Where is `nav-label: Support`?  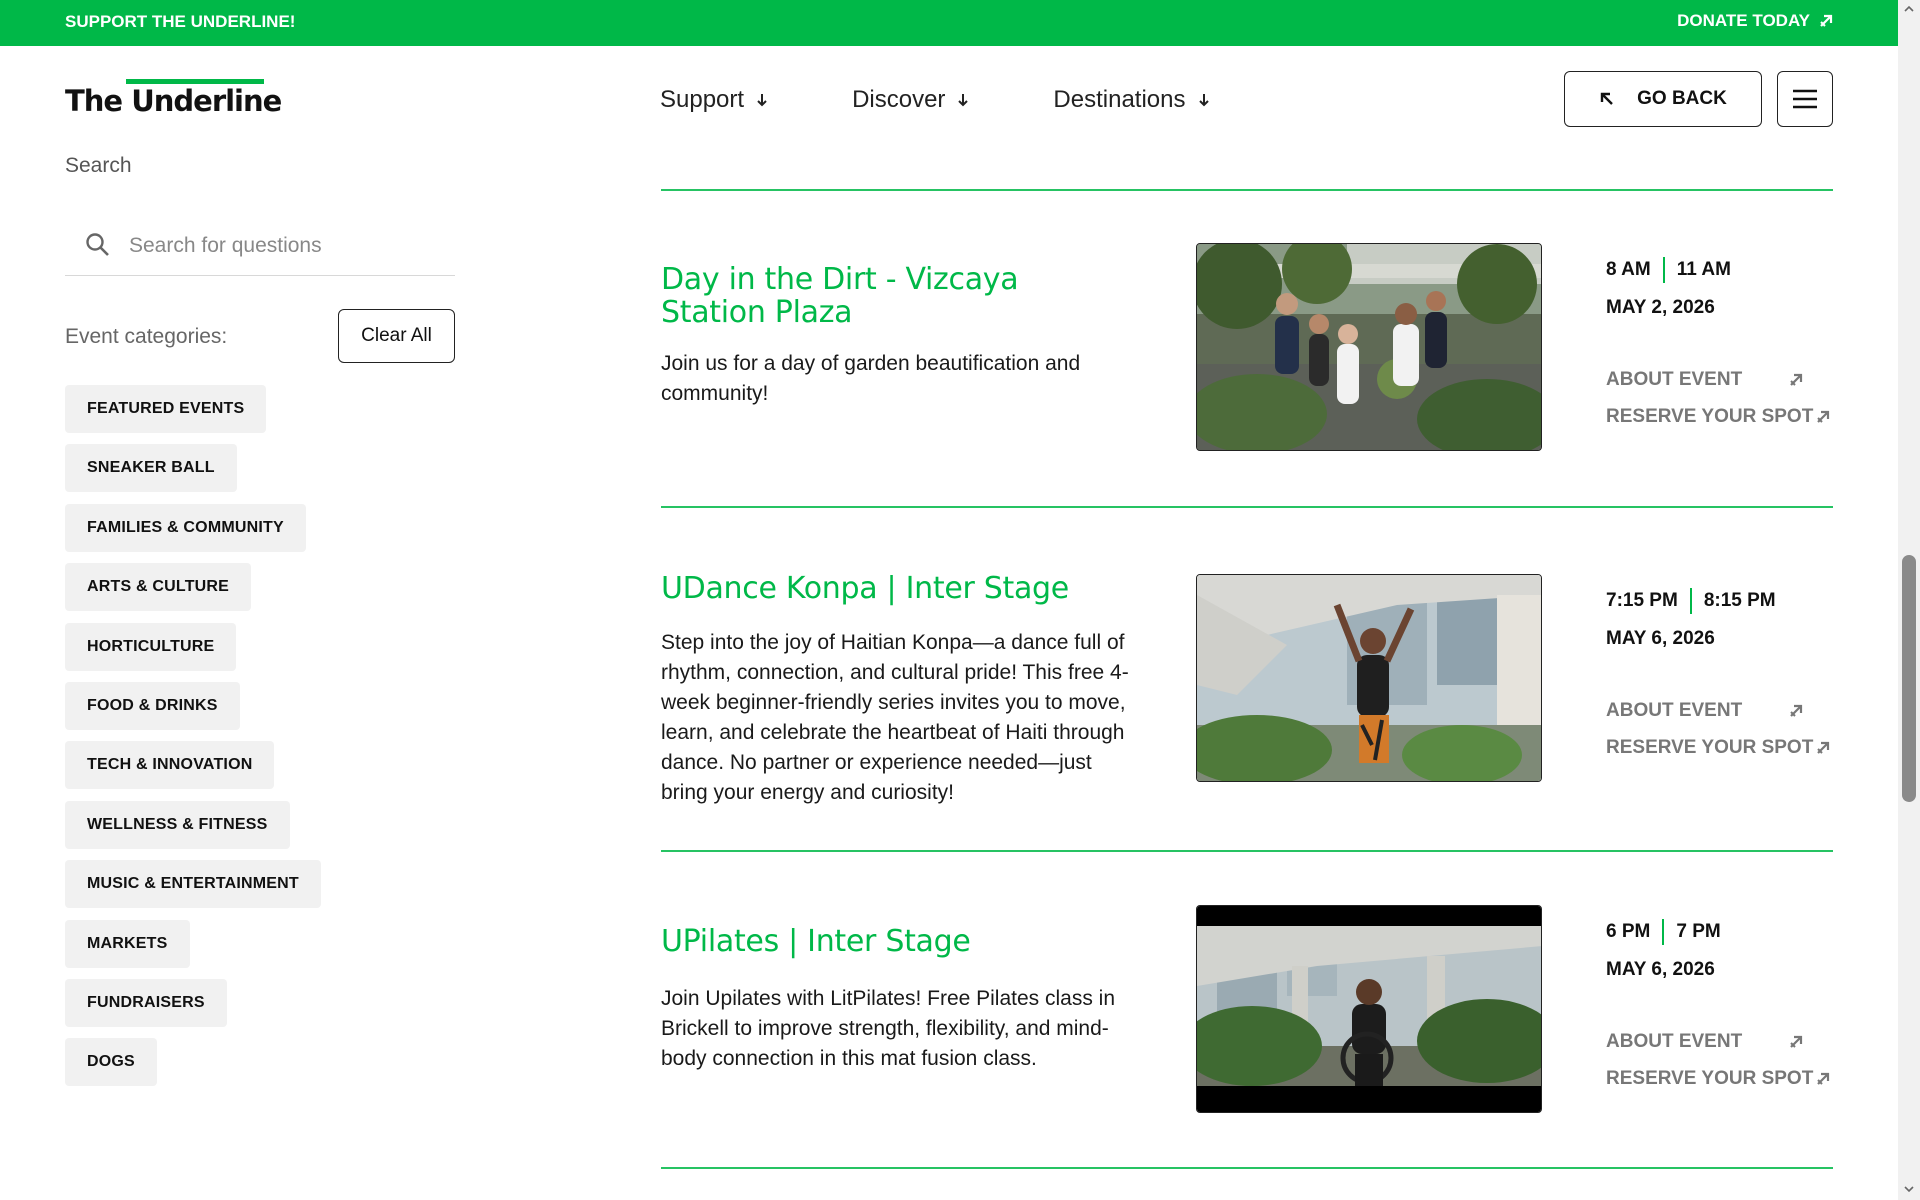
nav-label: Support is located at coordinates (702, 99).